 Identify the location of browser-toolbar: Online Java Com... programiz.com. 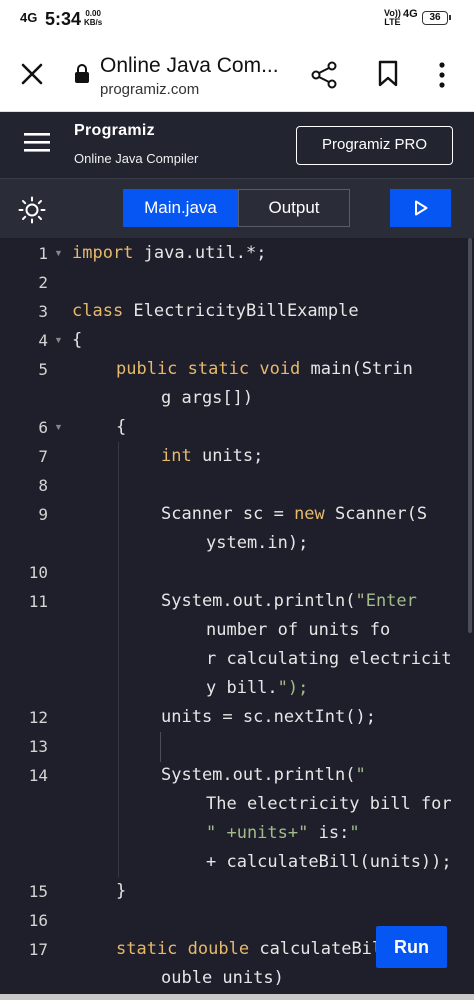
(237, 76).